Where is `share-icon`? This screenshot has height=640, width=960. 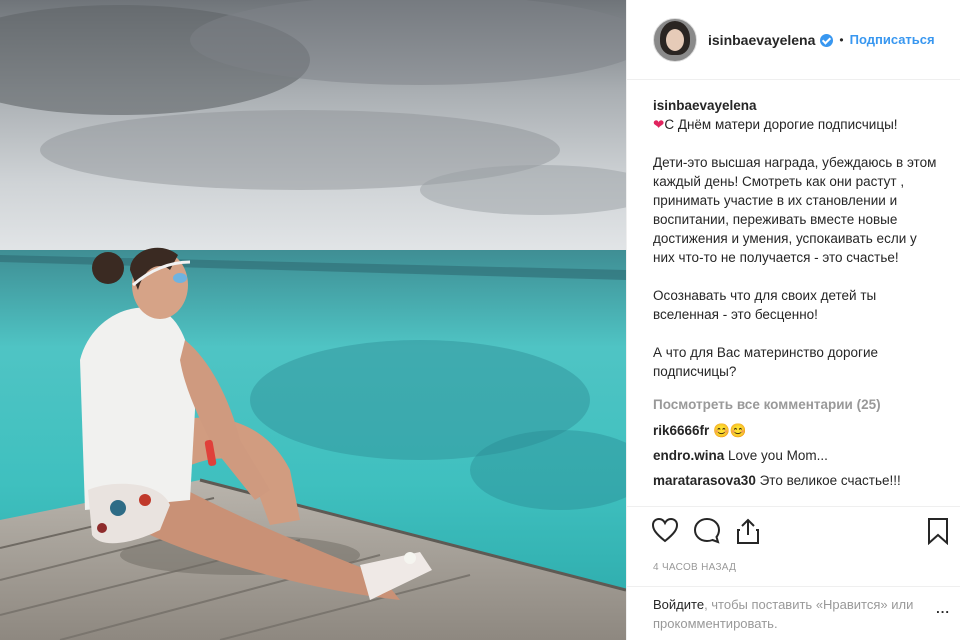 share-icon is located at coordinates (748, 533).